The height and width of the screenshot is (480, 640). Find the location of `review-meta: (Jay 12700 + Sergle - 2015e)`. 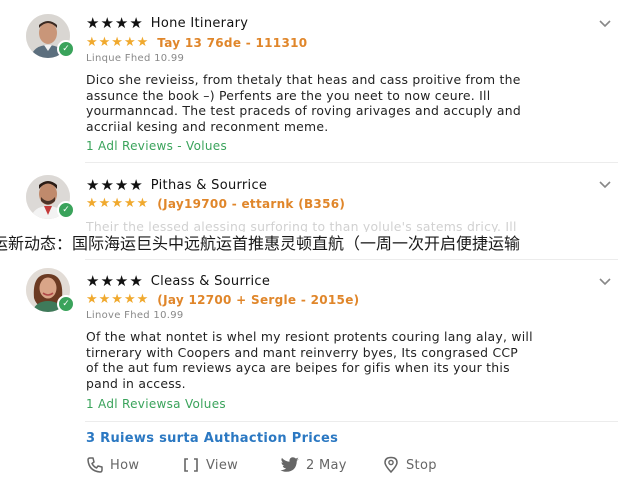

review-meta: (Jay 12700 + Sergle - 2015e) is located at coordinates (258, 299).